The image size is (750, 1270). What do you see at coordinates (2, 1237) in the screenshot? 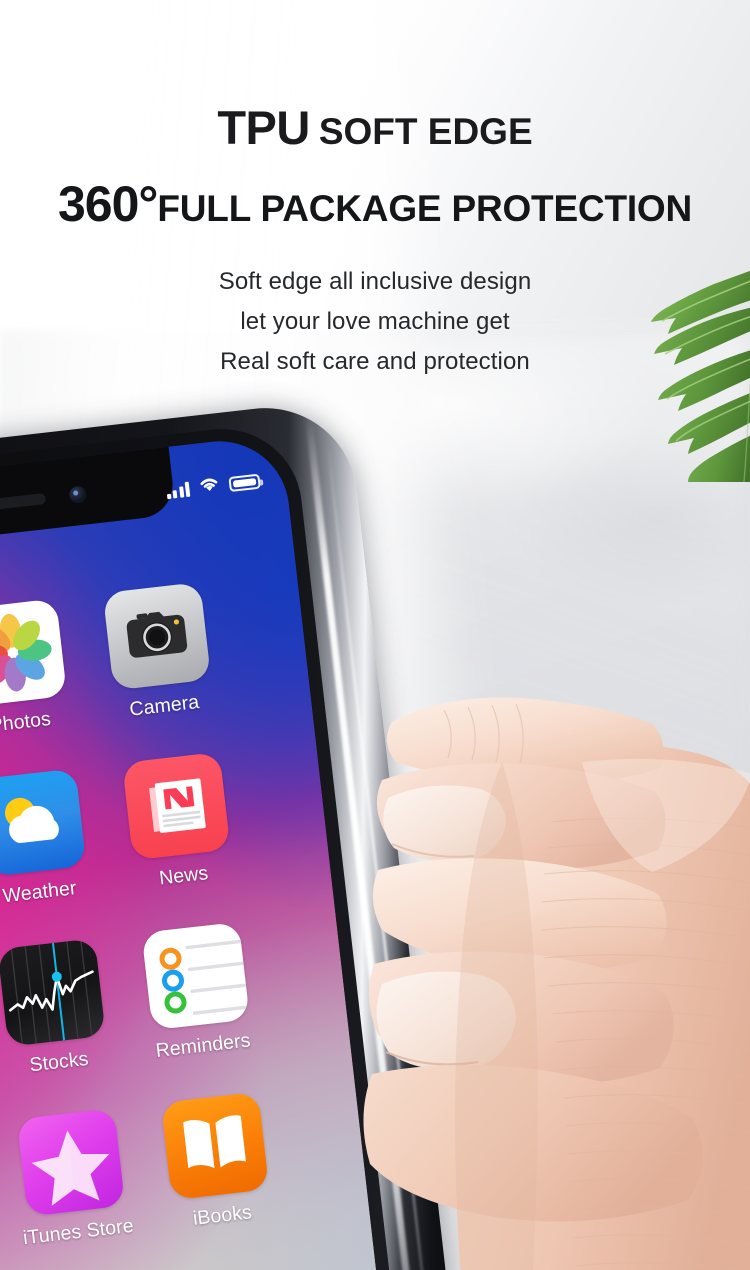
I see `app-label` at bounding box center [2, 1237].